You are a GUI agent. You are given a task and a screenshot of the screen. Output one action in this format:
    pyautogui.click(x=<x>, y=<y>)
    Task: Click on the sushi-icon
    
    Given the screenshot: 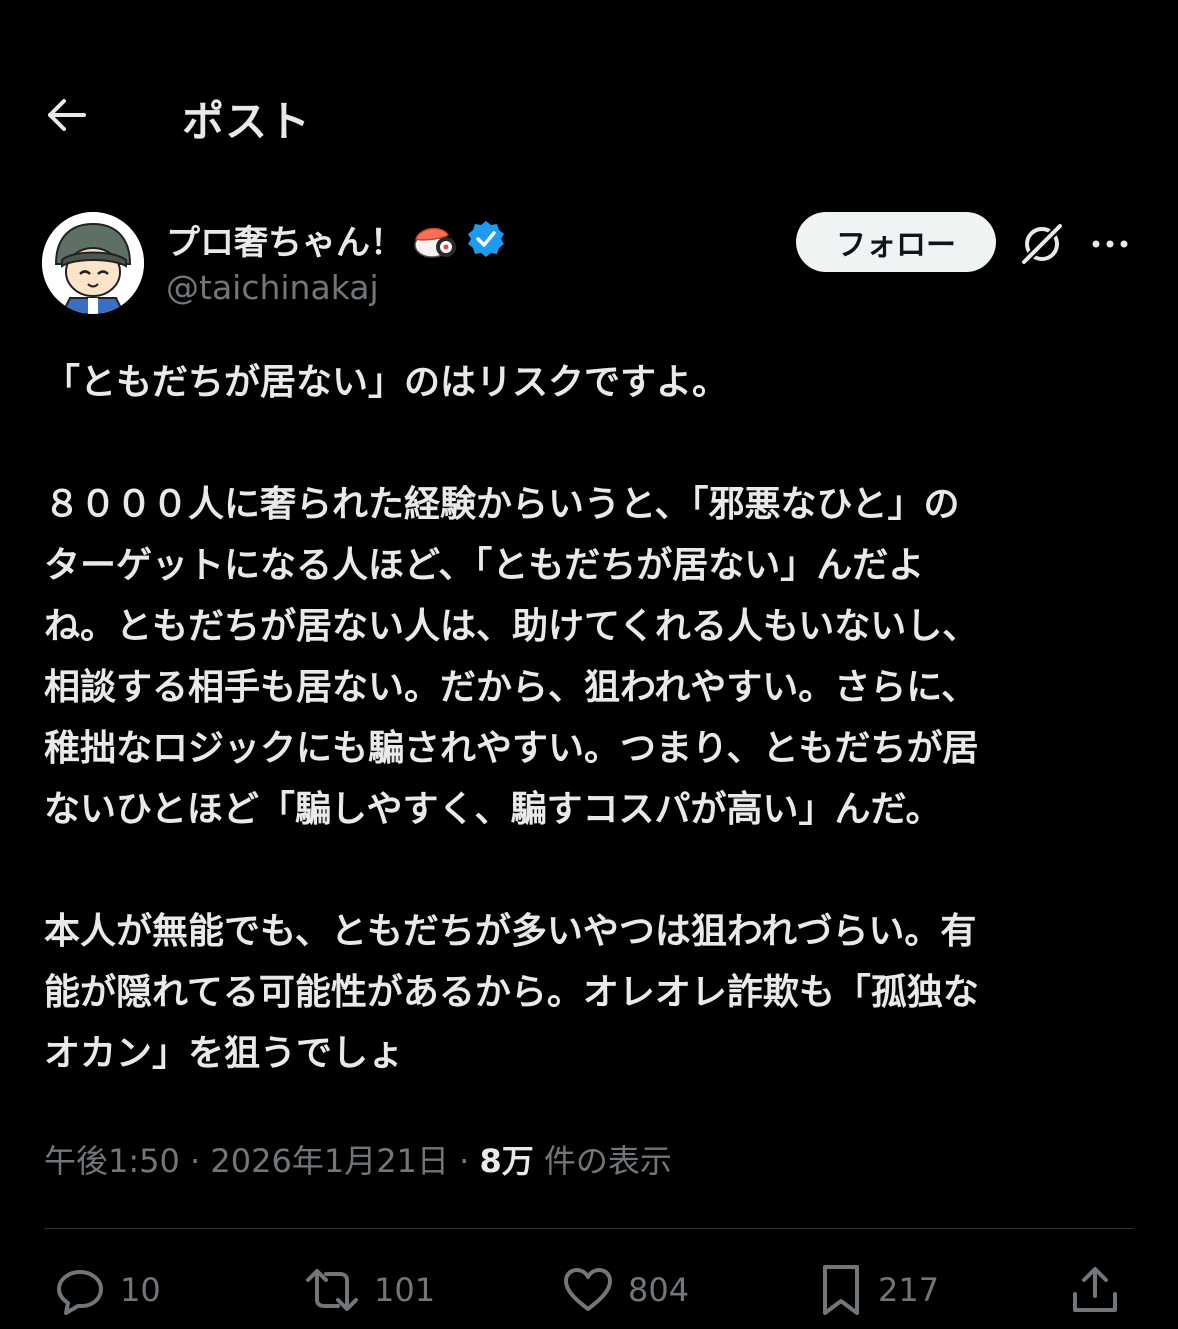 What is the action you would take?
    pyautogui.click(x=435, y=242)
    